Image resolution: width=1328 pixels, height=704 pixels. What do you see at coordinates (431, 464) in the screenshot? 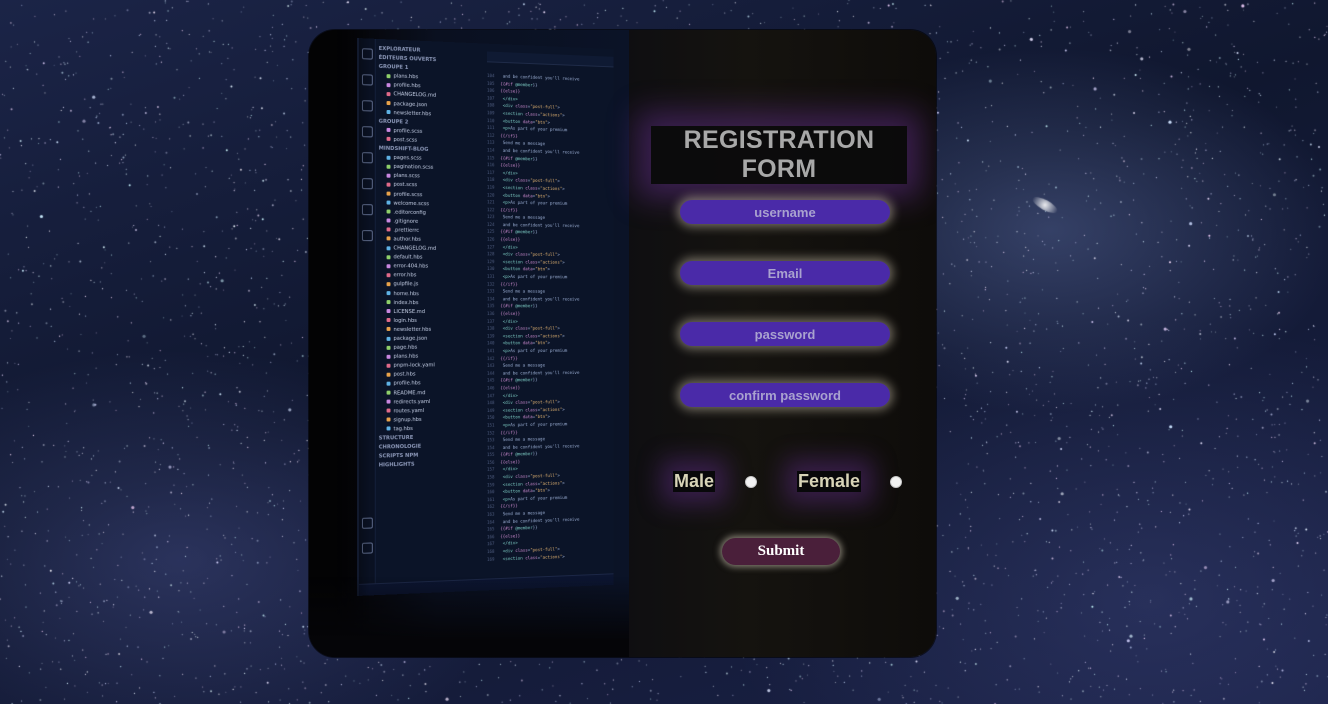
I see `file-tree-item: HIGHLIGHTS` at bounding box center [431, 464].